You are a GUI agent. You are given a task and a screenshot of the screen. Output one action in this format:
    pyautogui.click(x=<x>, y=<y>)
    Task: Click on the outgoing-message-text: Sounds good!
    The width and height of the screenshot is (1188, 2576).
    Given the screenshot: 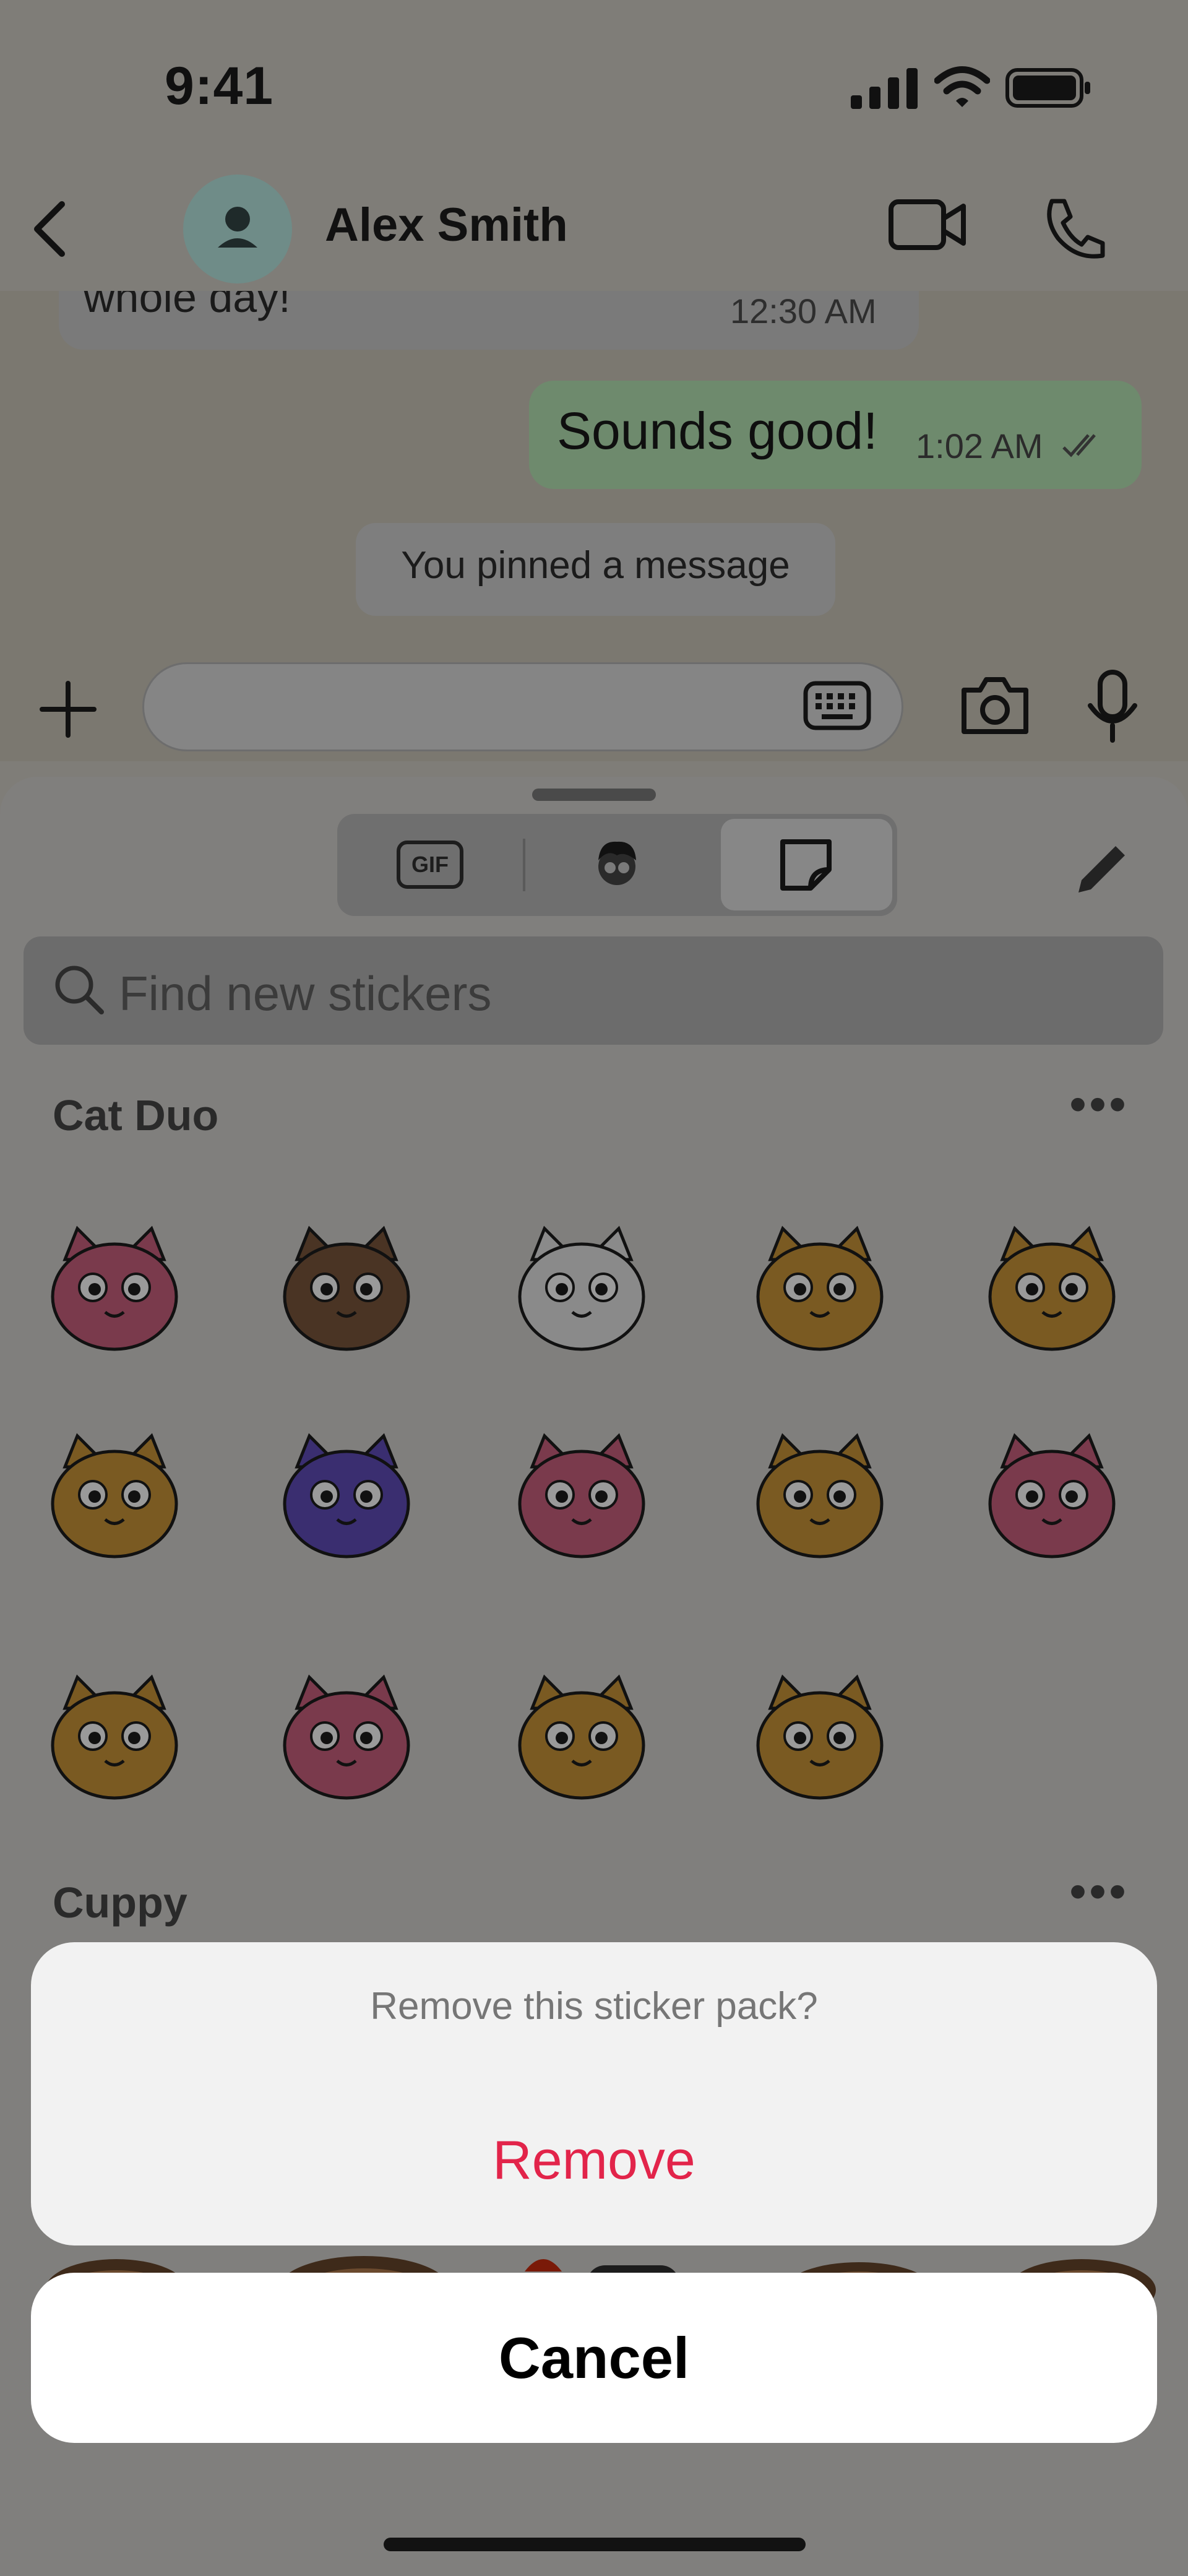 What is the action you would take?
    pyautogui.click(x=717, y=431)
    